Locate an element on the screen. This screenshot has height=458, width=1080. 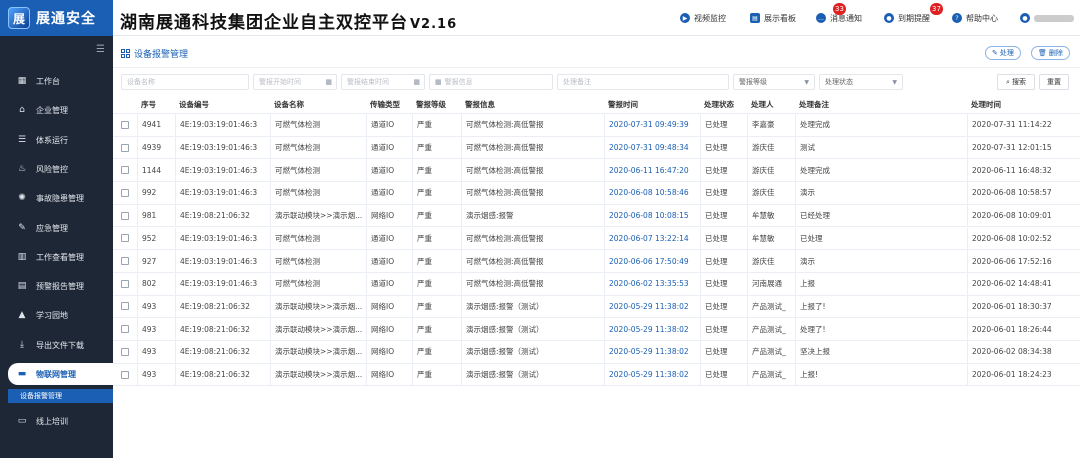
sidebar-item-label: 学习园地 is located at coordinates (52, 315).